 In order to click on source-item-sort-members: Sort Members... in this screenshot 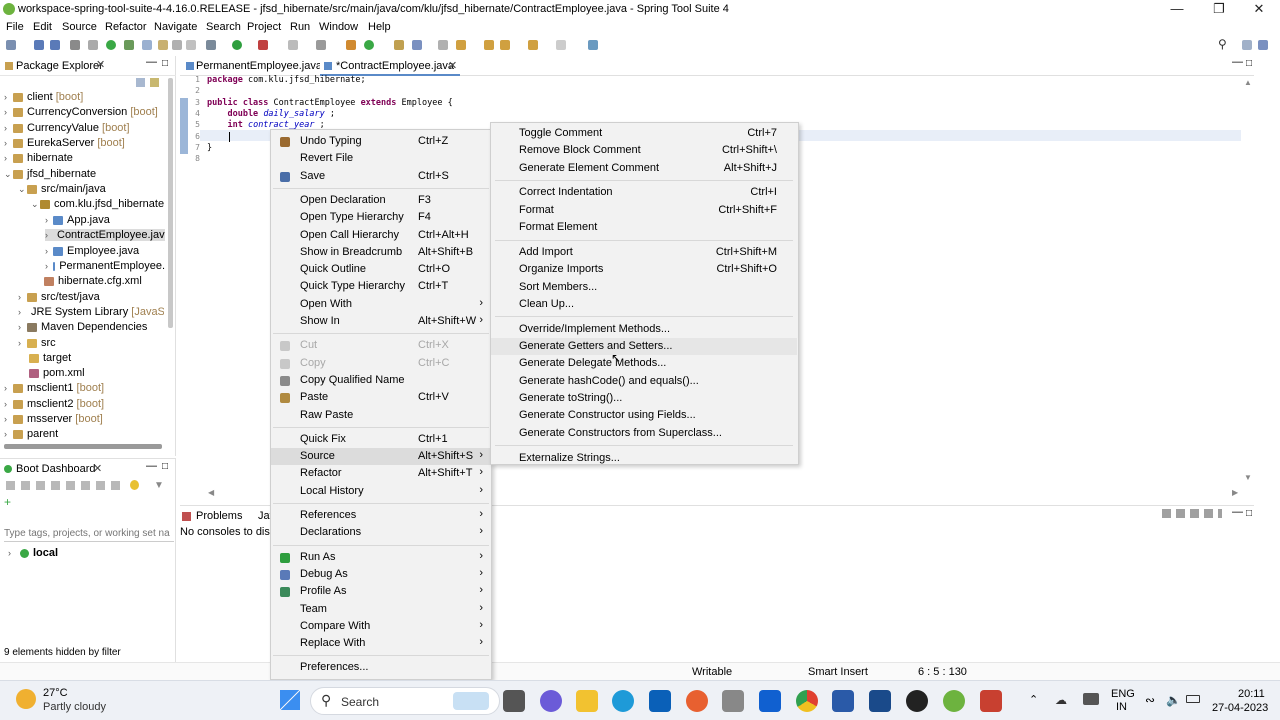, I will do `click(644, 287)`.